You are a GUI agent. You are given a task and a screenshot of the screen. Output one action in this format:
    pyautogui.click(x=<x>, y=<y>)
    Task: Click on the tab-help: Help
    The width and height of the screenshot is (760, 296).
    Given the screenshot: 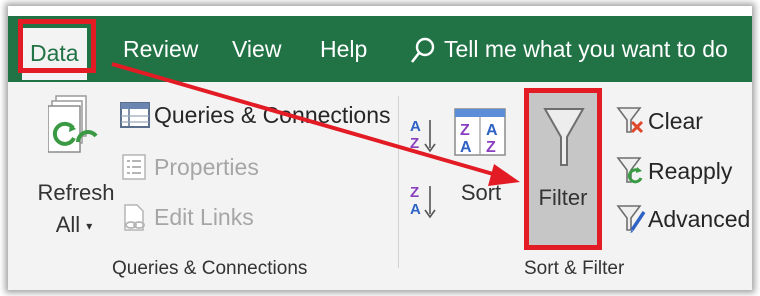 What is the action you would take?
    pyautogui.click(x=343, y=49)
    